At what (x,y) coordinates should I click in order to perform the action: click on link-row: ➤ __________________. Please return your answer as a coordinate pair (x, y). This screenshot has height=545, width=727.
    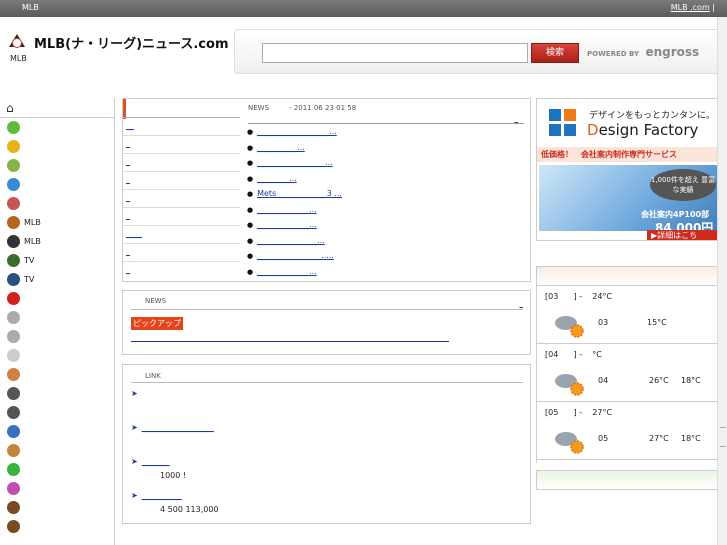
    Looking at the image, I should click on (172, 427).